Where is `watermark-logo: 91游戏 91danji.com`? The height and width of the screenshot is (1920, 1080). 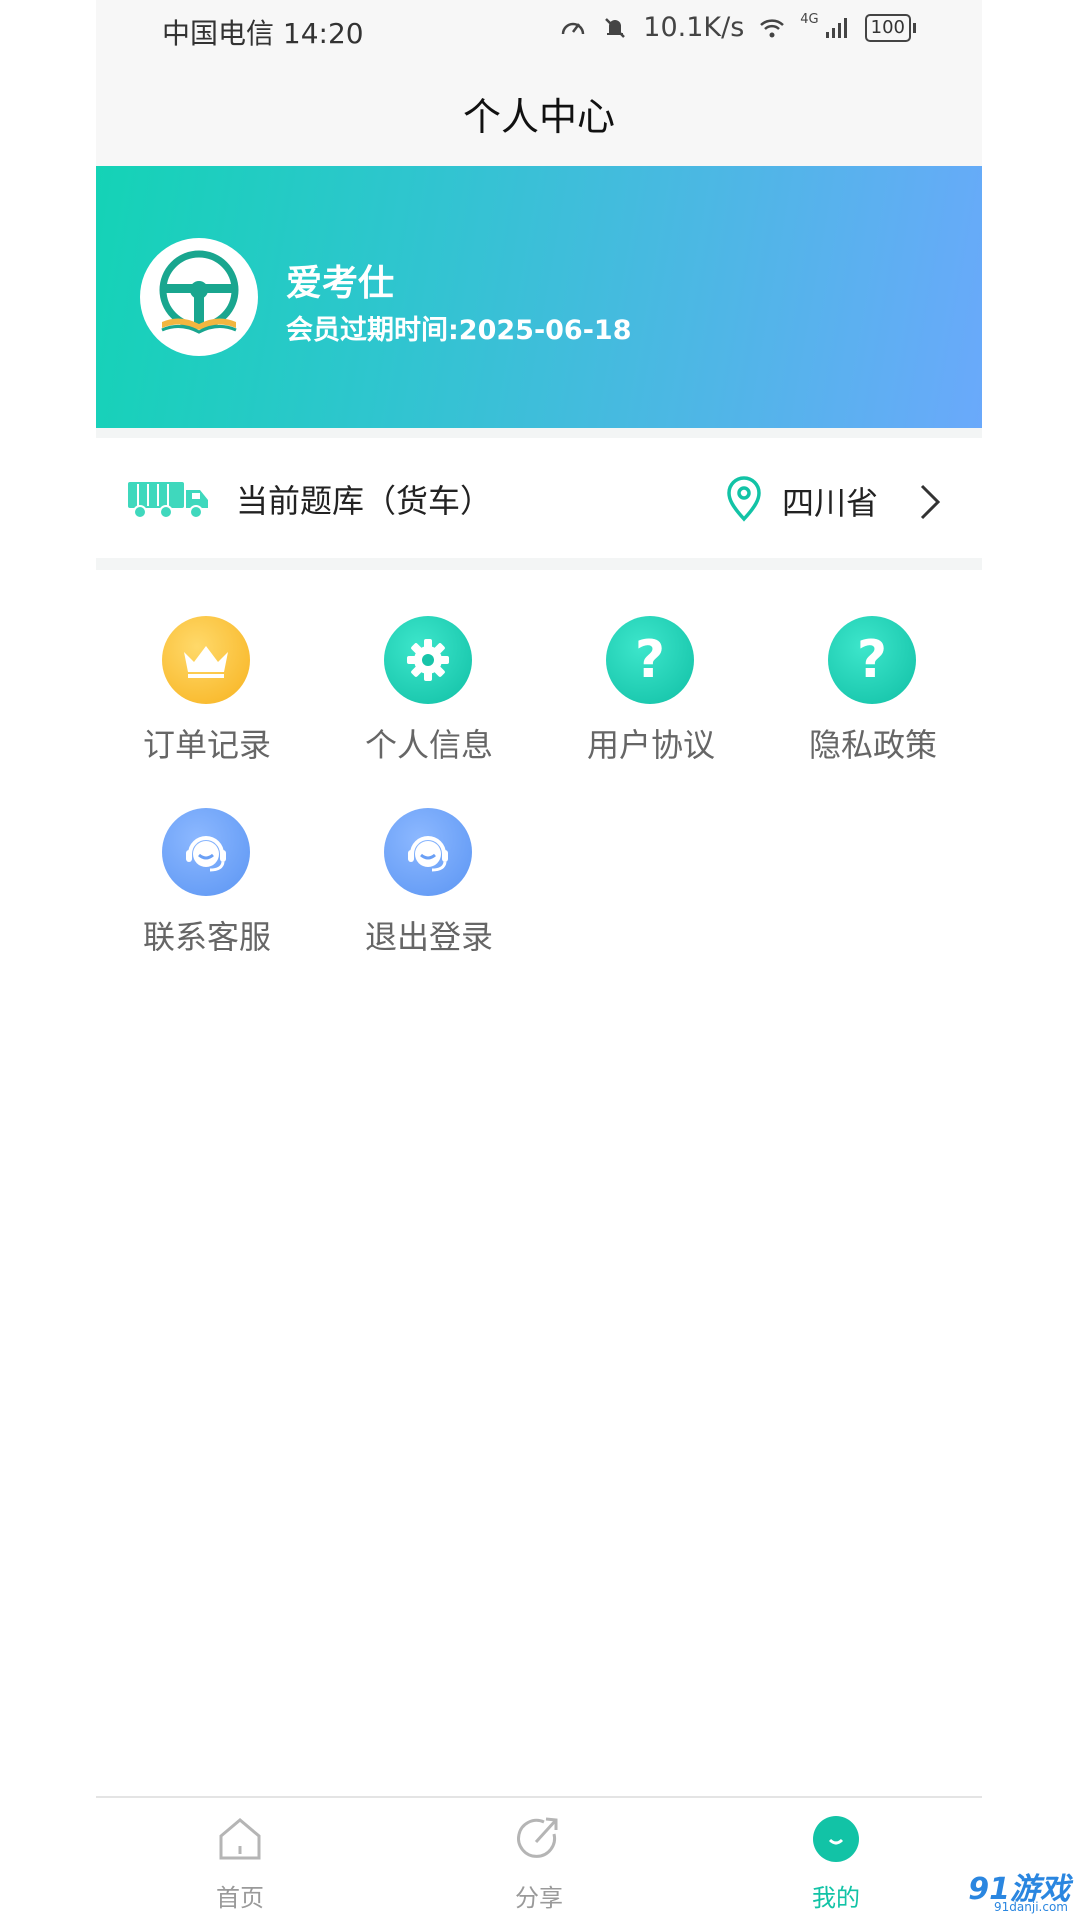
watermark-logo: 91游戏 91danji.com is located at coordinates (1012, 1887).